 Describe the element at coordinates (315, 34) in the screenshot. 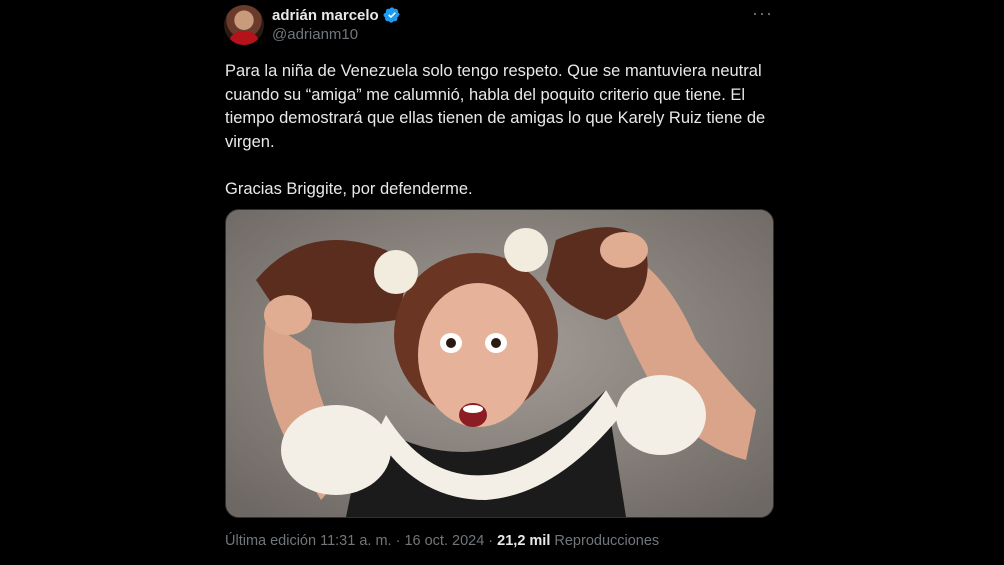

I see `author-handle: @adrianm10` at that location.